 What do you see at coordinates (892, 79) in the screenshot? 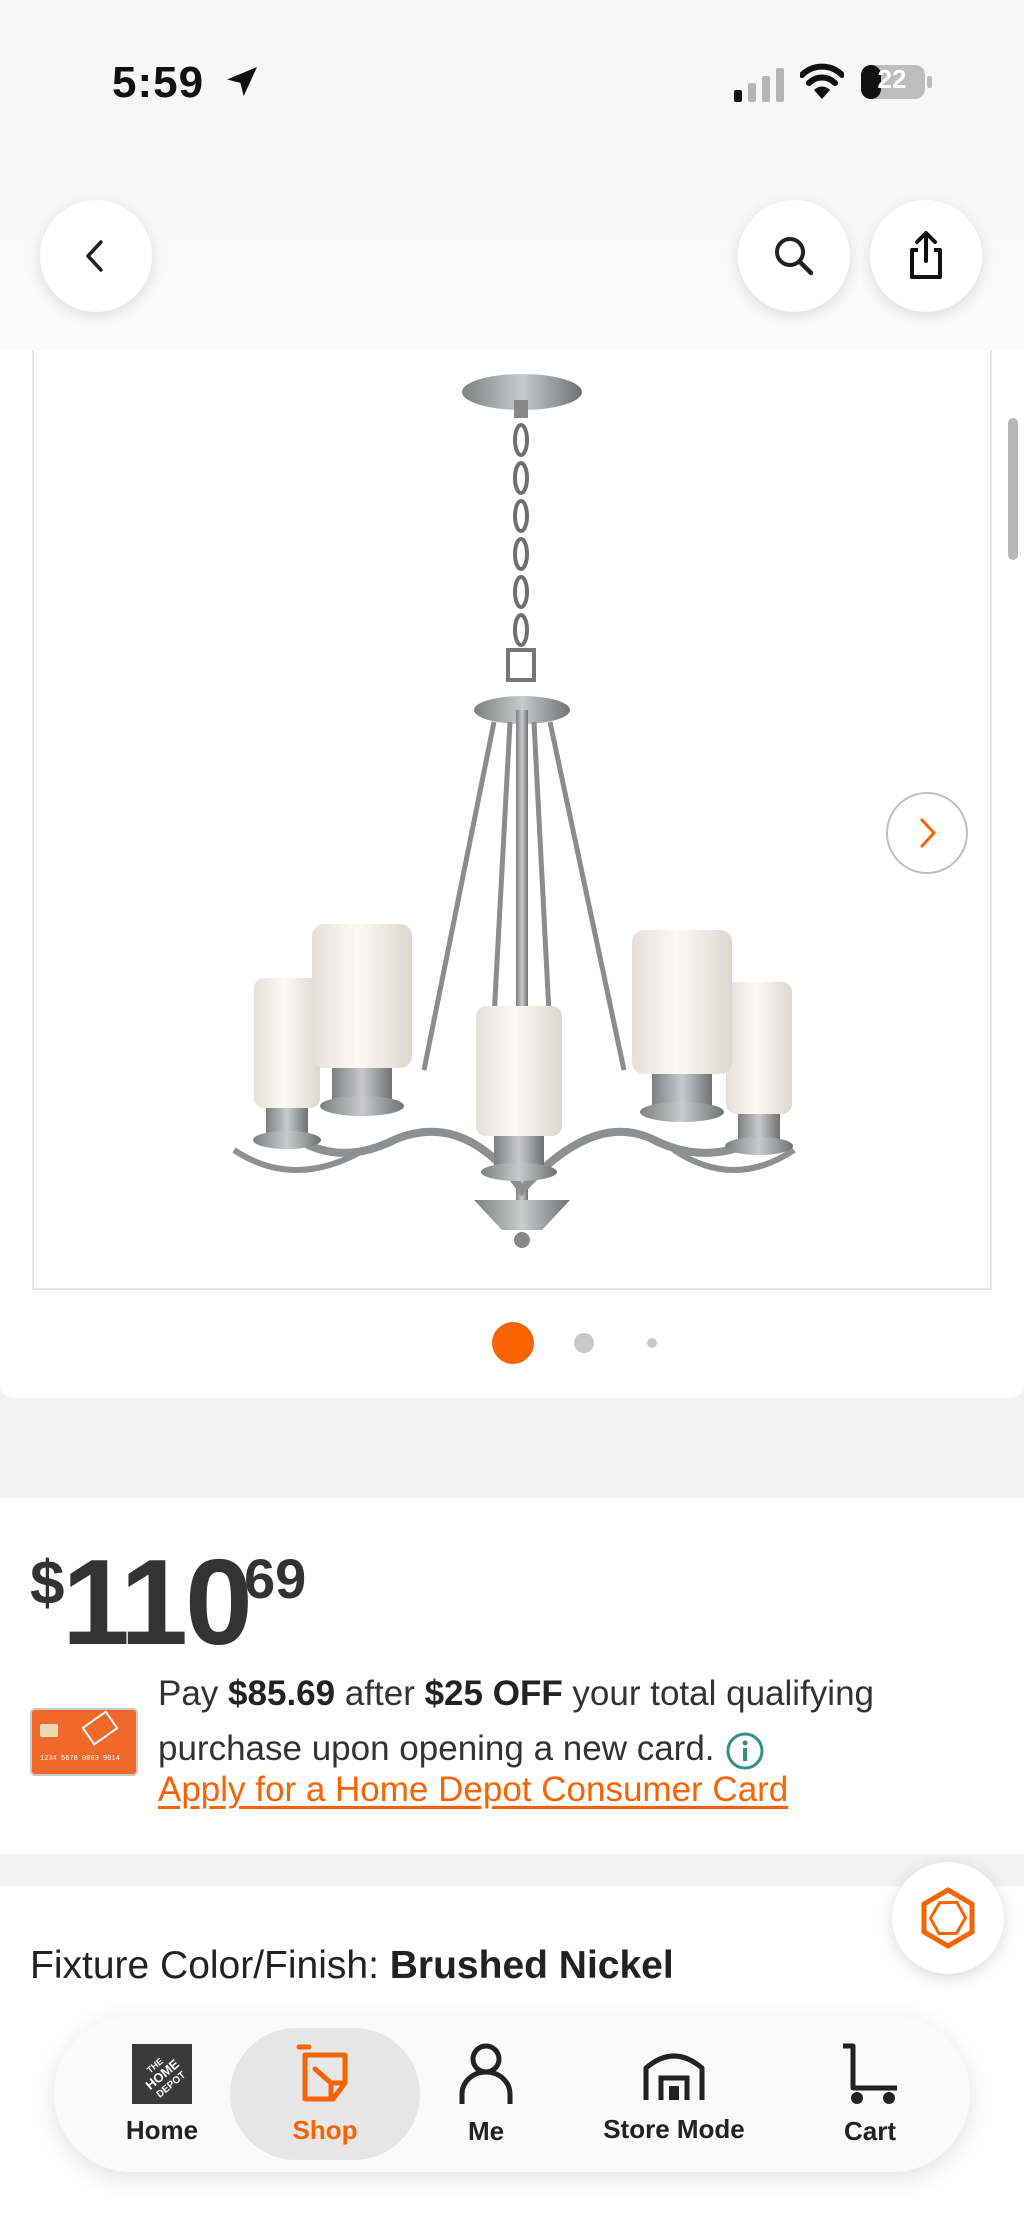
I see `battery-level: 22` at bounding box center [892, 79].